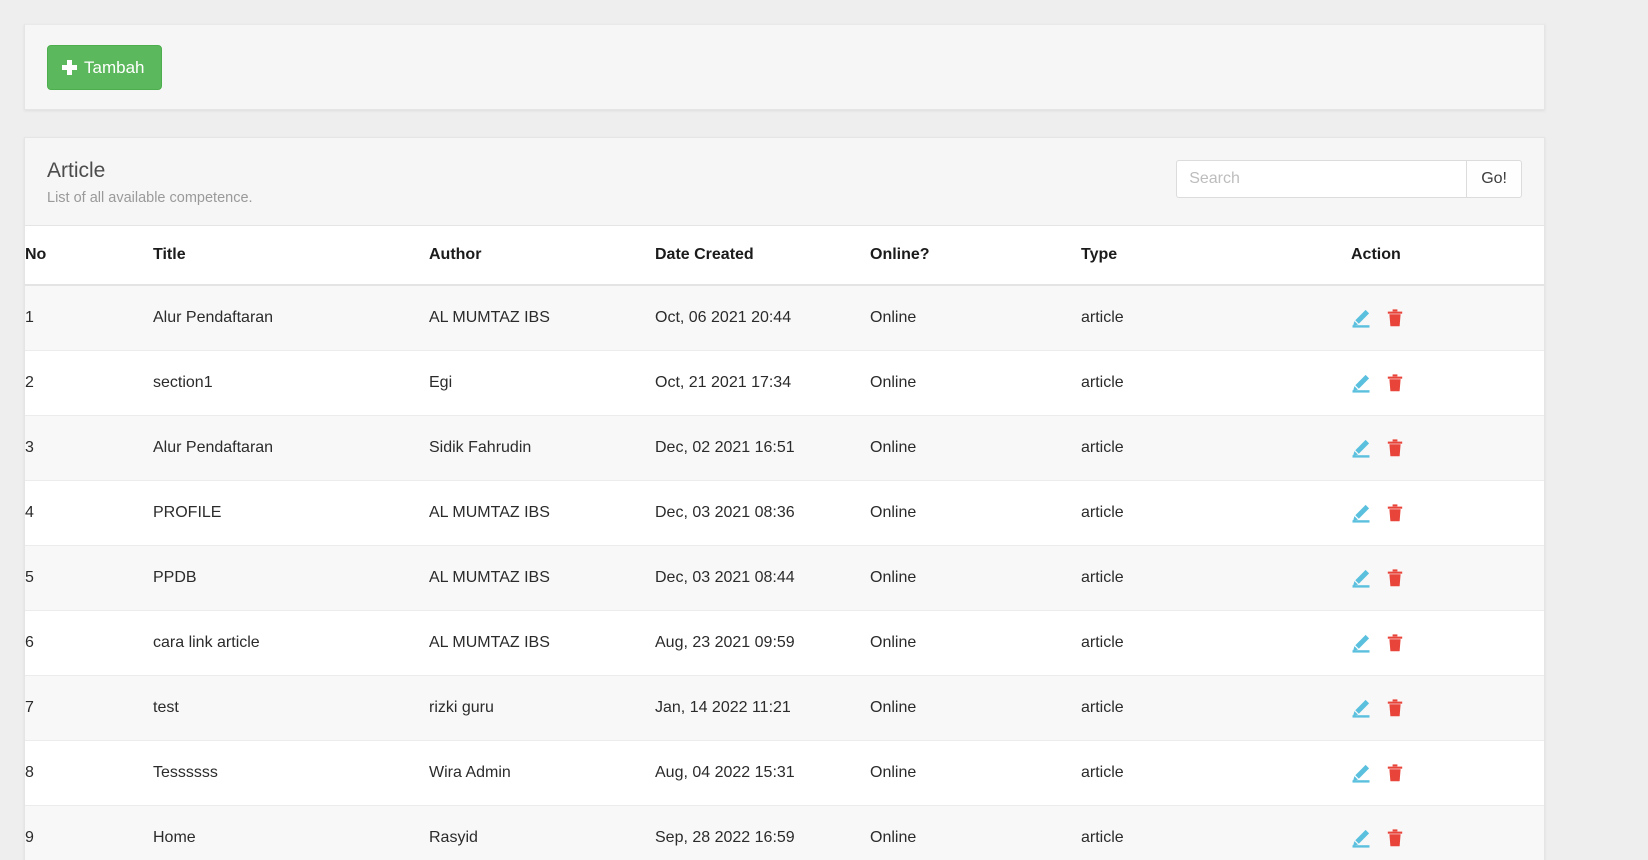 This screenshot has width=1648, height=860. What do you see at coordinates (542, 317) in the screenshot?
I see `cell-author: AL MUMTAZ IBS` at bounding box center [542, 317].